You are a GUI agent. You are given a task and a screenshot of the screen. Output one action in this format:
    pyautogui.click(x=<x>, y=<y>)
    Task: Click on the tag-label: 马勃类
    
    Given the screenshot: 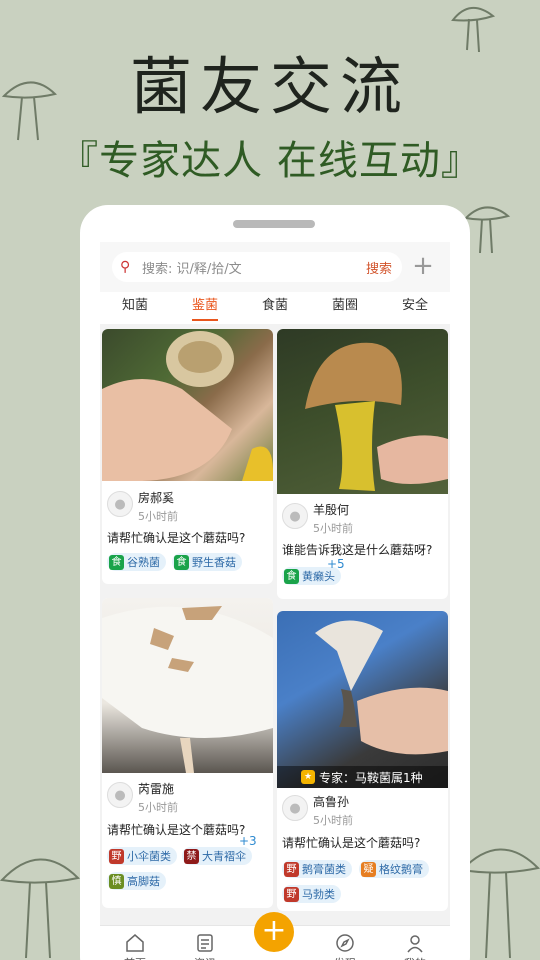 What is the action you would take?
    pyautogui.click(x=318, y=894)
    